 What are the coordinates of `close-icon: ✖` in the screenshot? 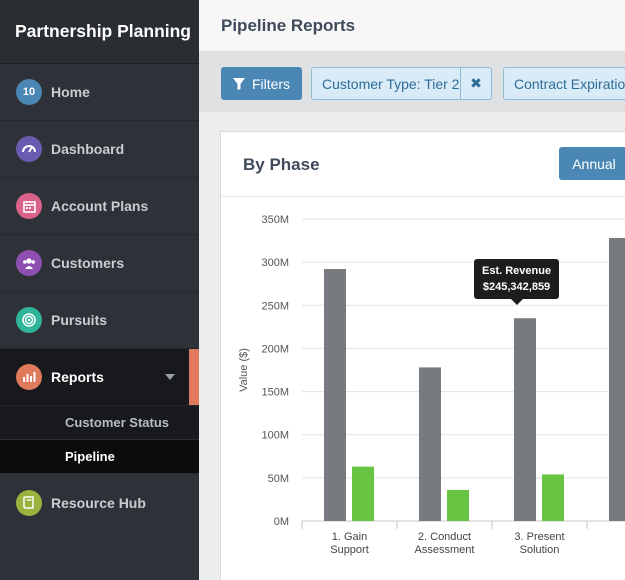 It's located at (475, 83).